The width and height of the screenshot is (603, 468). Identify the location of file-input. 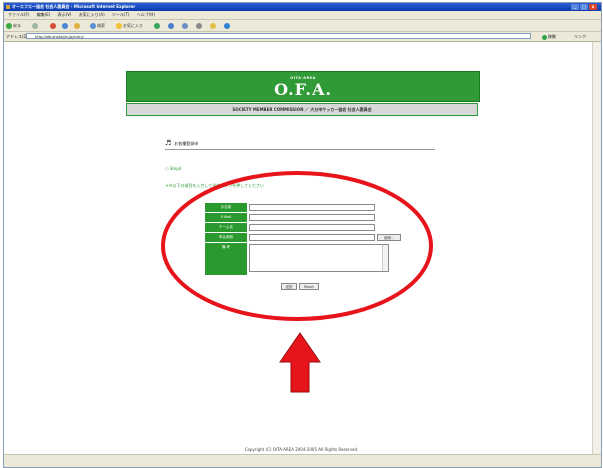
(312, 237).